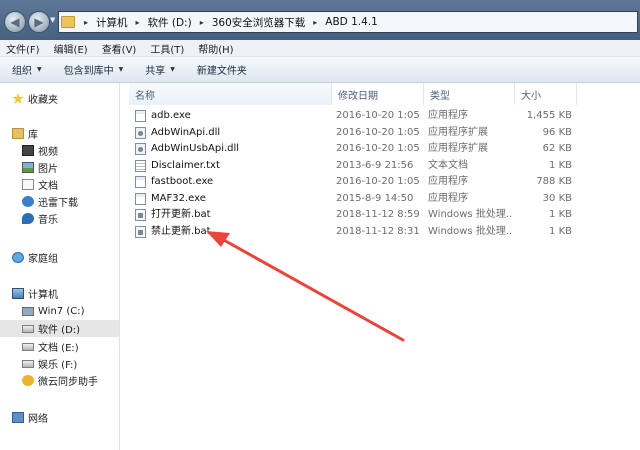 This screenshot has height=450, width=640. What do you see at coordinates (59, 184) in the screenshot?
I see `nav-documents: 文档` at bounding box center [59, 184].